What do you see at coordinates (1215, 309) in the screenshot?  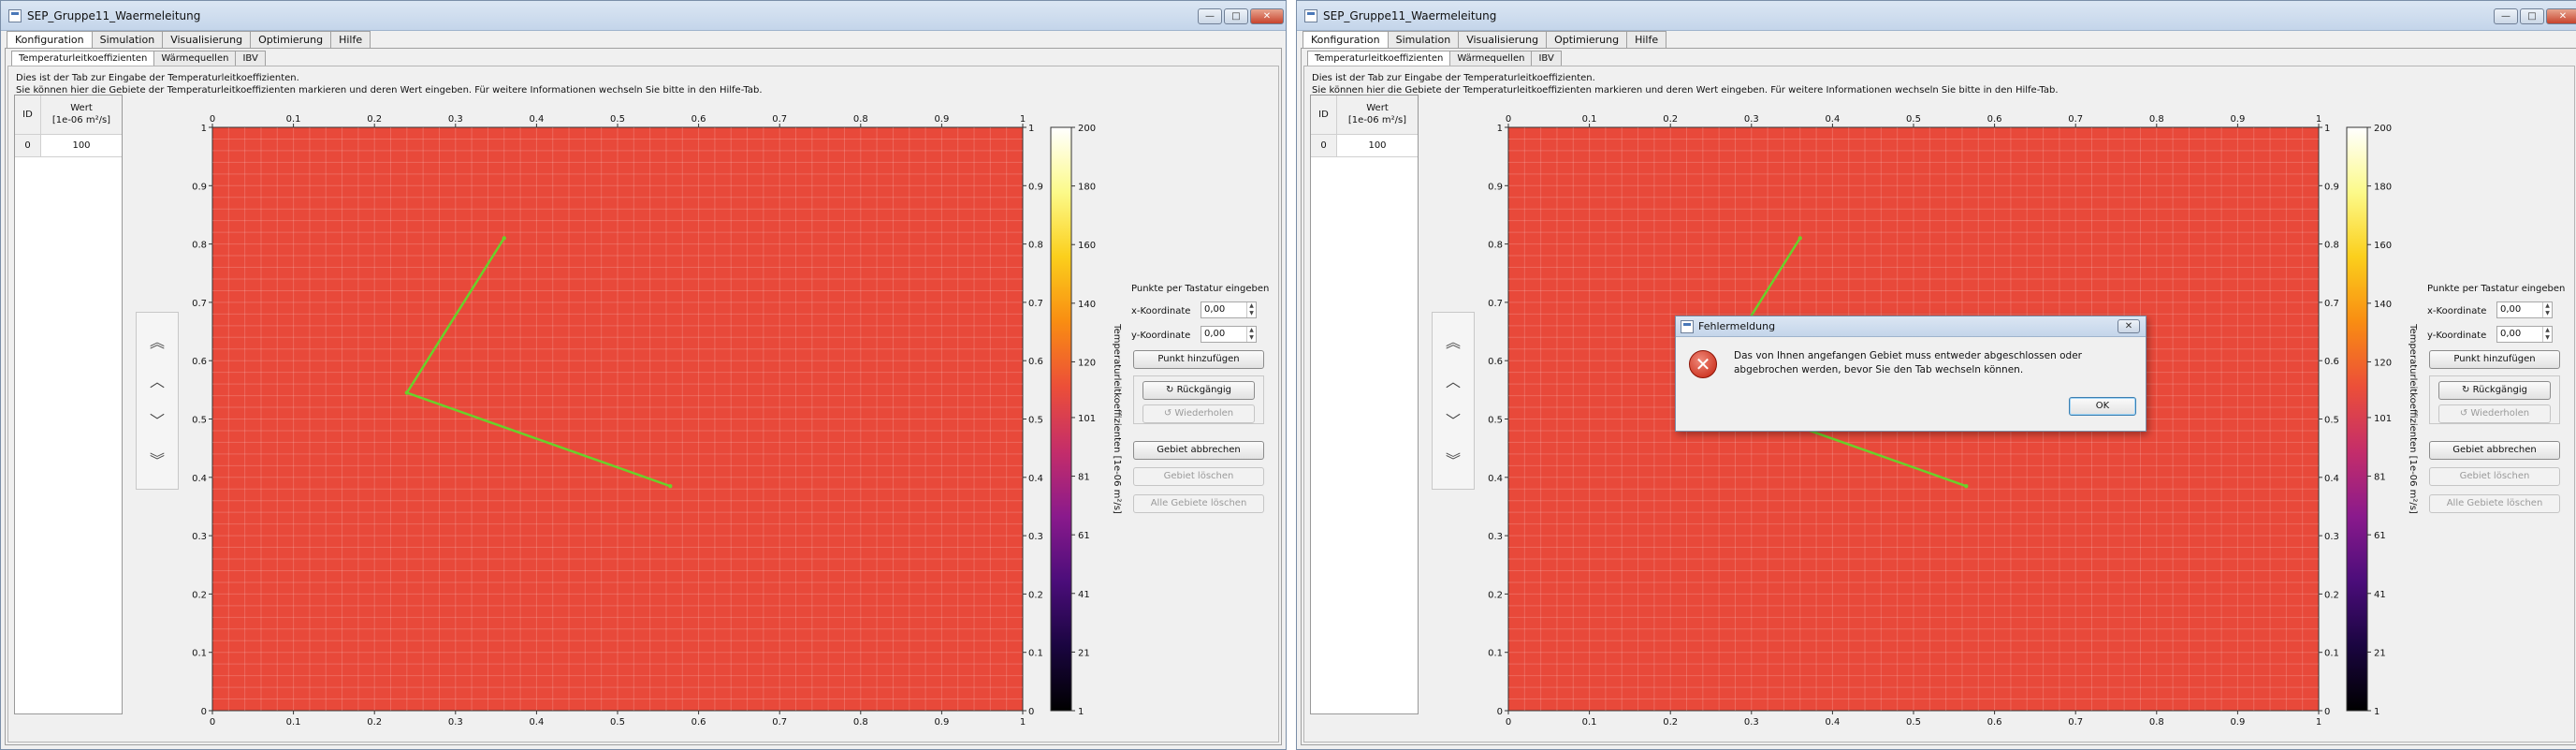 I see `x-coordinate-value: 0,00` at bounding box center [1215, 309].